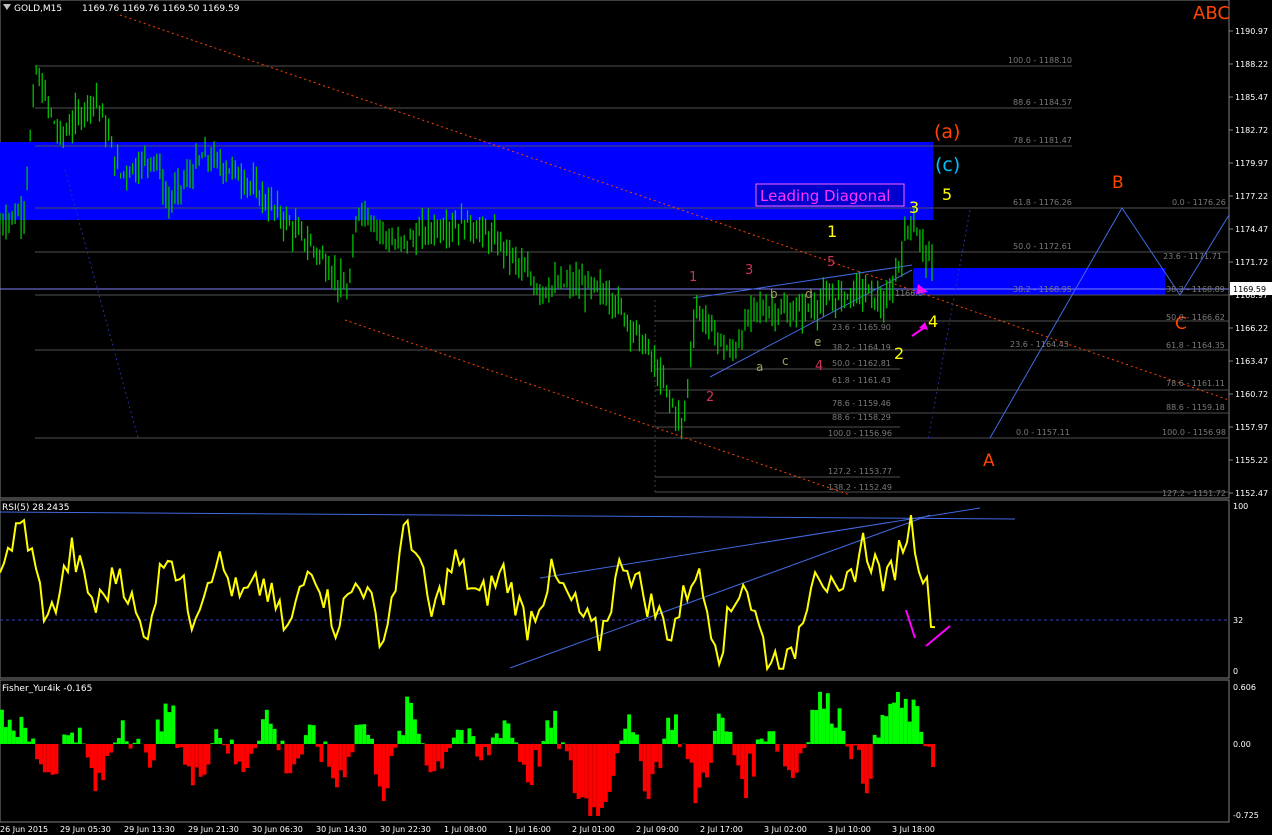  Describe the element at coordinates (720, 591) in the screenshot. I see `rsi-trend-low` at that location.